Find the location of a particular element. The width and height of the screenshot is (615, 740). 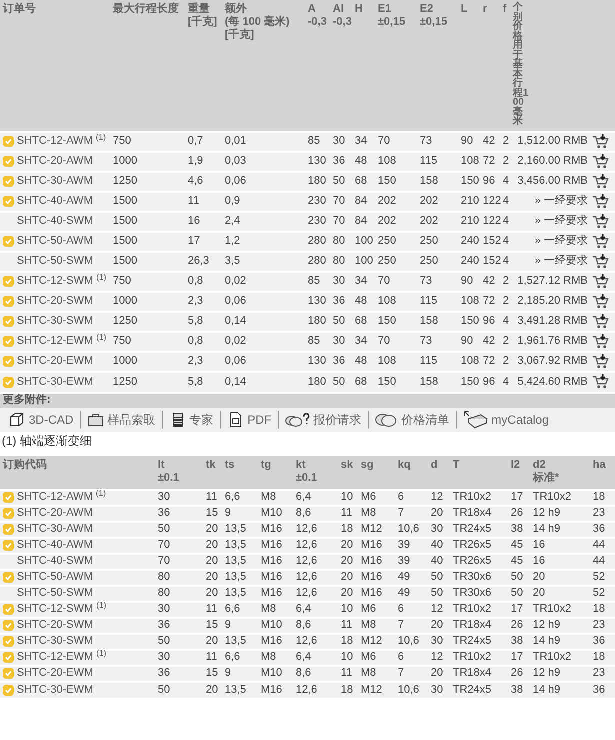

table-cell: 210 is located at coordinates (470, 221).